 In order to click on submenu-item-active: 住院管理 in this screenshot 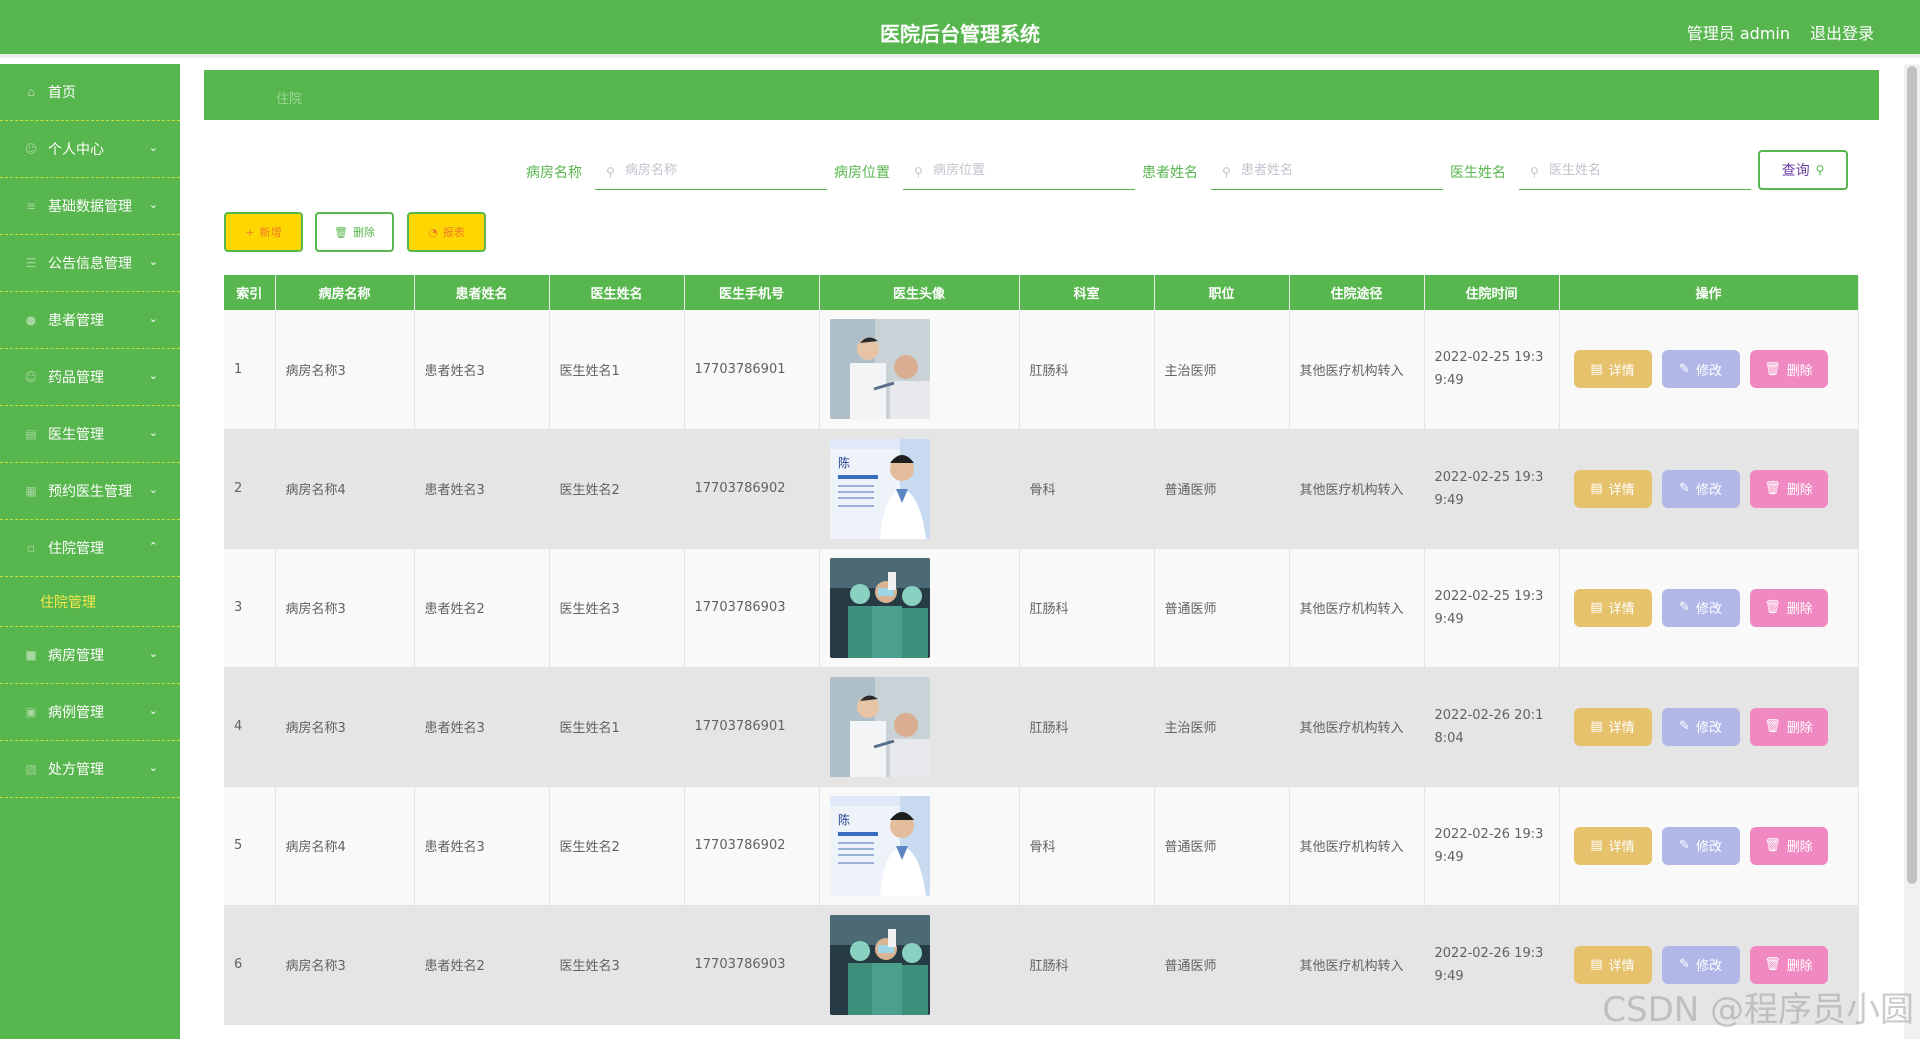, I will do `click(90, 602)`.